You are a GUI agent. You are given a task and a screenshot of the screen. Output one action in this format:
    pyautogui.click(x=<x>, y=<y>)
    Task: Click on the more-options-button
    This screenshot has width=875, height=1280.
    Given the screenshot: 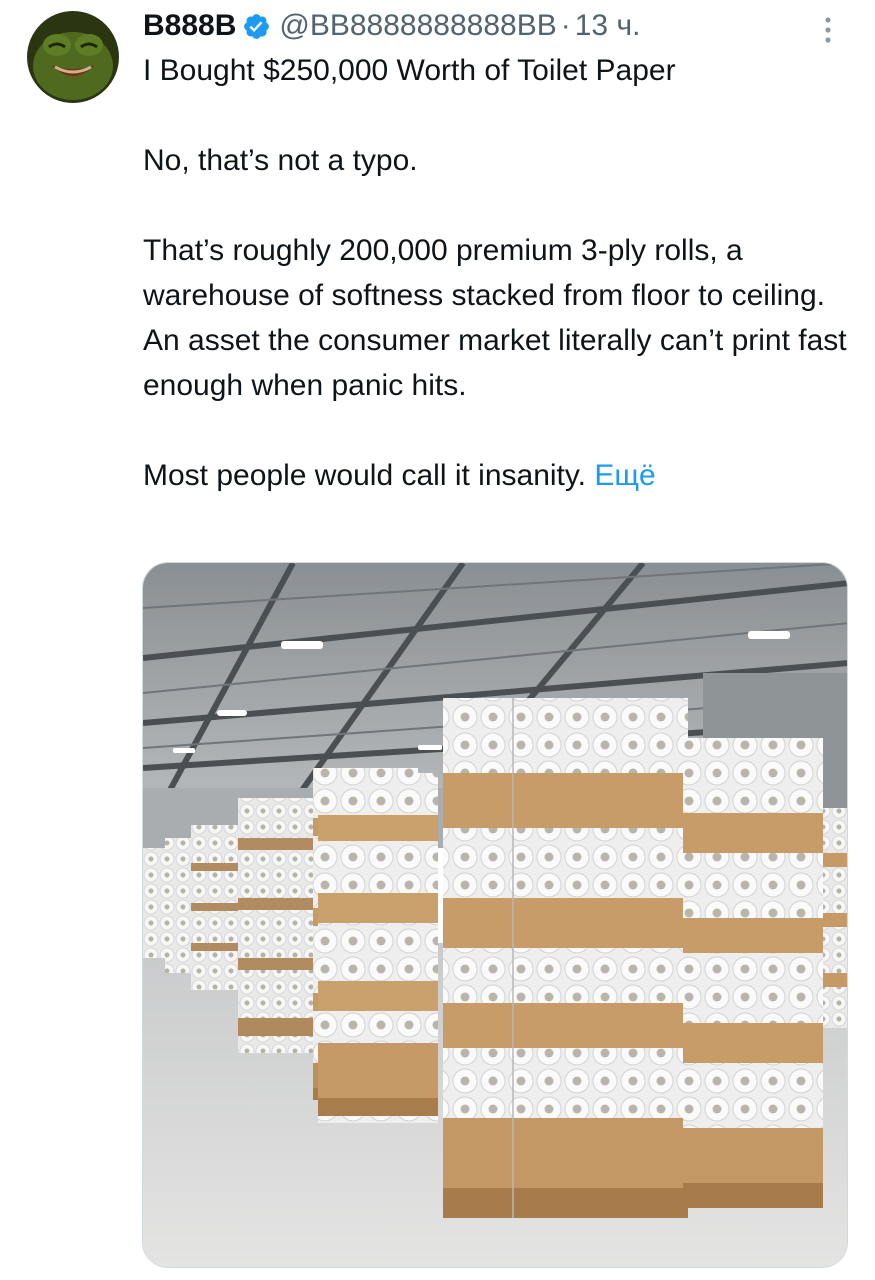 What is the action you would take?
    pyautogui.click(x=828, y=30)
    